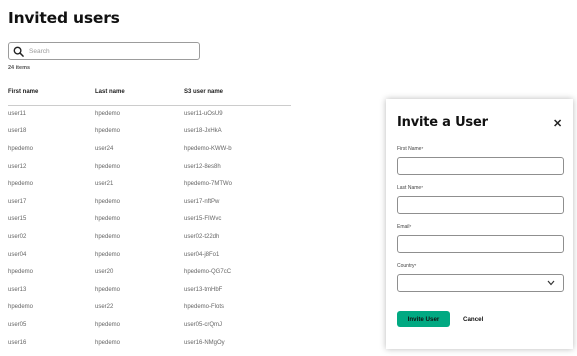  I want to click on first-name-cell: user11, so click(17, 114).